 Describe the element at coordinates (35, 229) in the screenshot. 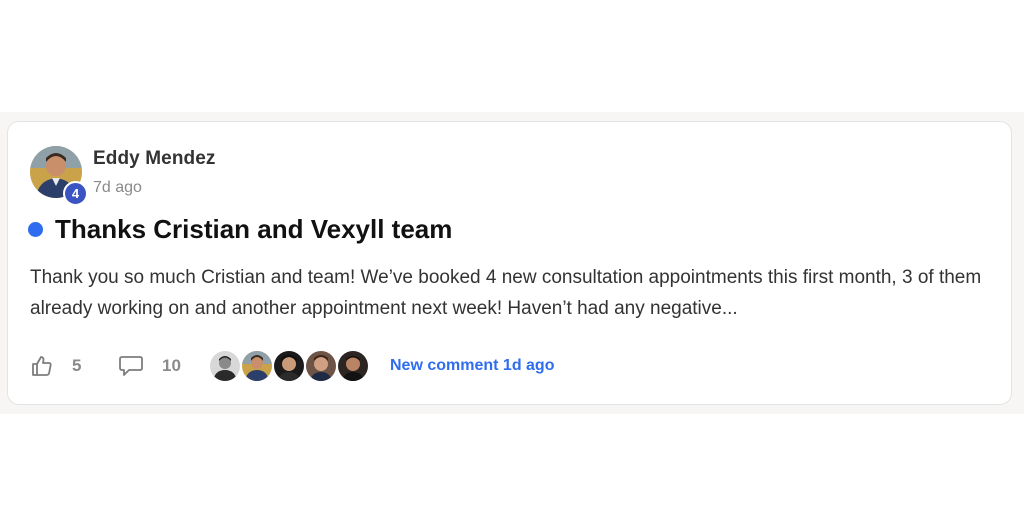

I see `unread-dot-icon` at that location.